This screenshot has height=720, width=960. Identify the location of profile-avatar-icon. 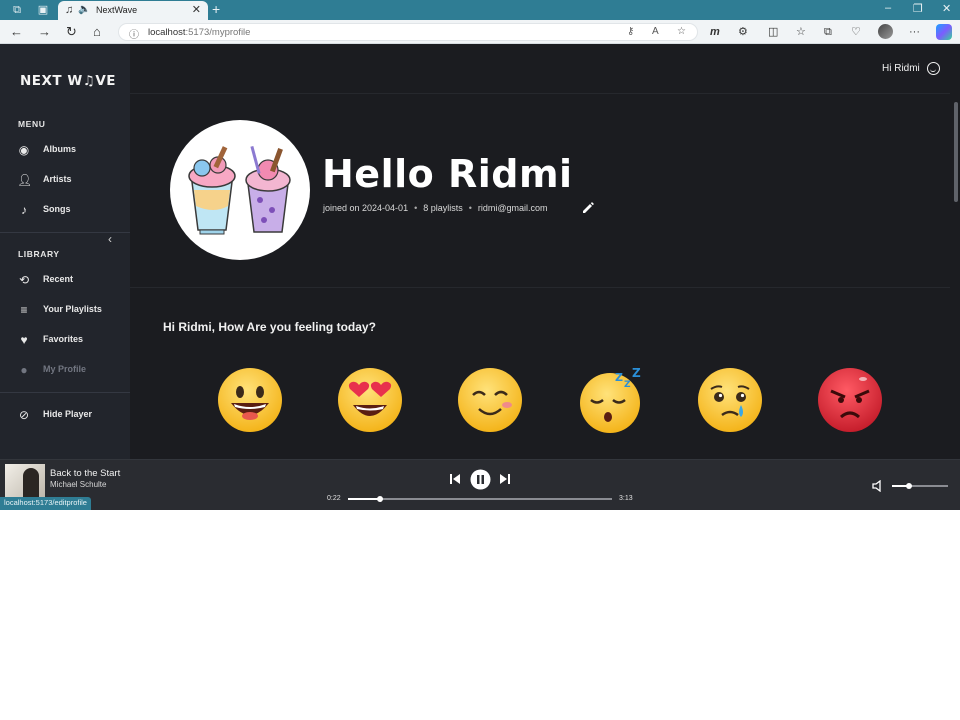
(885, 31).